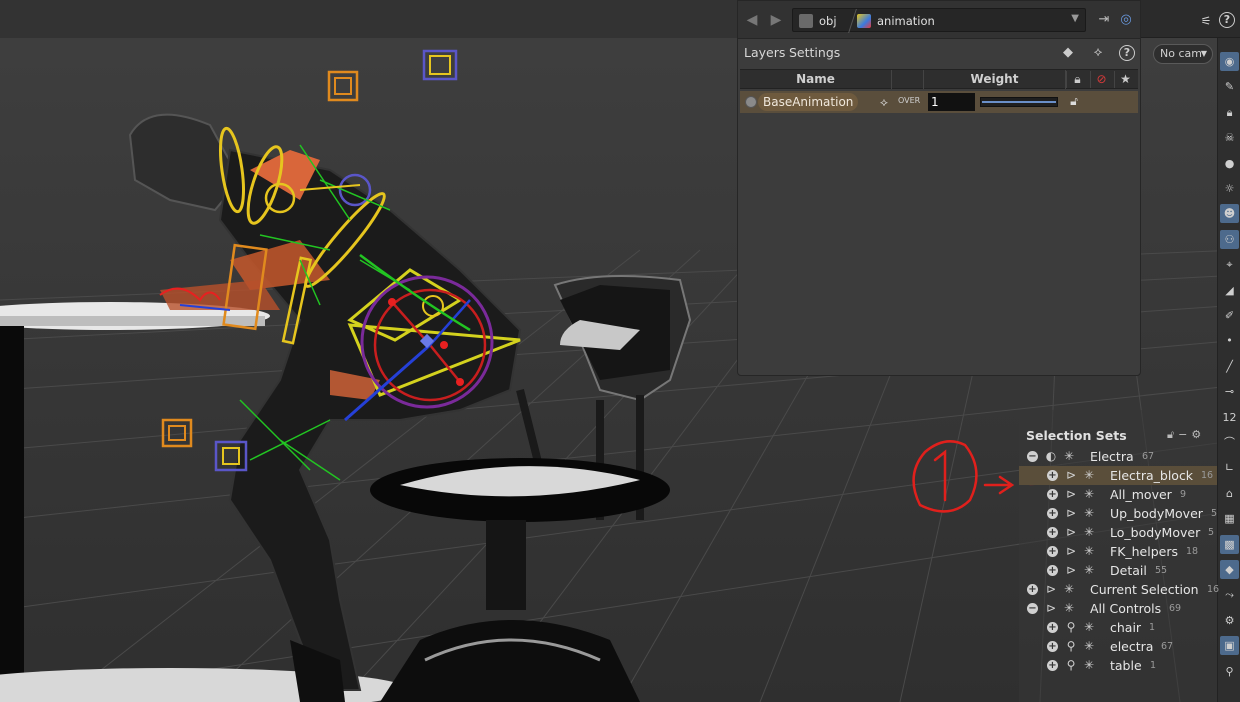 The width and height of the screenshot is (1240, 702). Describe the element at coordinates (1118, 513) in the screenshot. I see `selection-set-row: + ⊳ ✳ Up_bodyMover 5` at that location.